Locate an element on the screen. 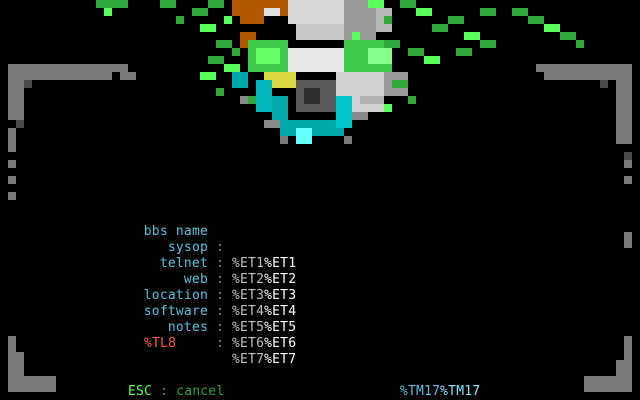  field-label: notes is located at coordinates (187, 327).